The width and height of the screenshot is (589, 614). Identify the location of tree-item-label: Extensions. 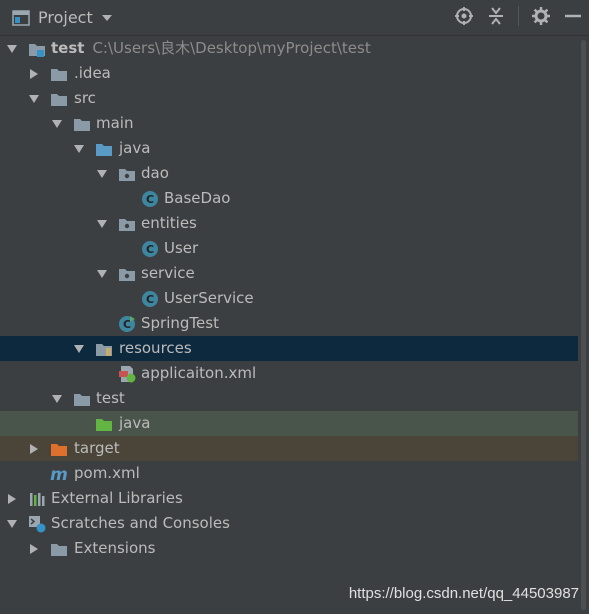
(115, 548).